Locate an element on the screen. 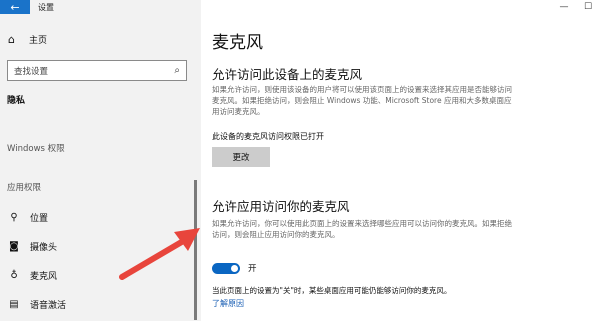 The image size is (600, 321). device-access-status: 此设备的麦克风访问权限已打开 is located at coordinates (268, 136).